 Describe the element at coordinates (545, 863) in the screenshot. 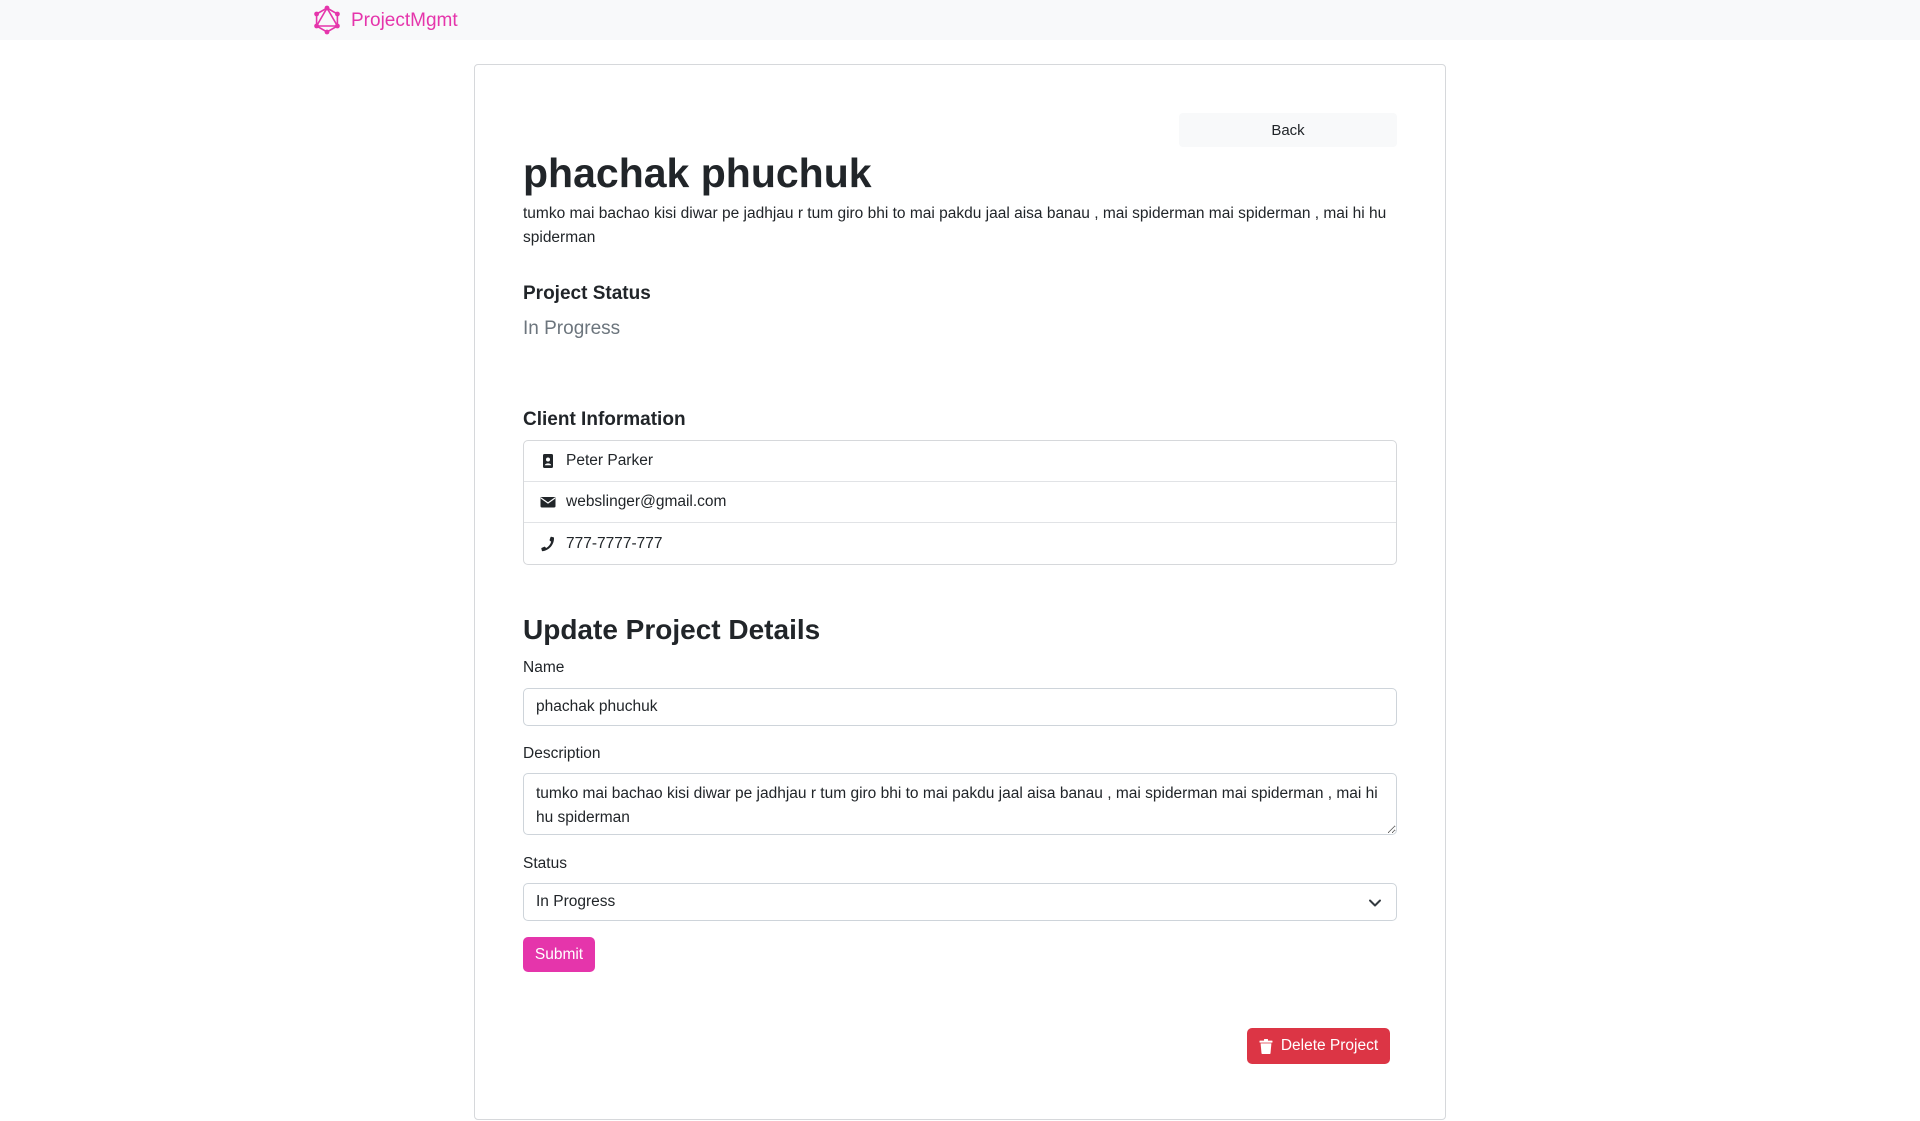

I see `status-label: Status` at that location.